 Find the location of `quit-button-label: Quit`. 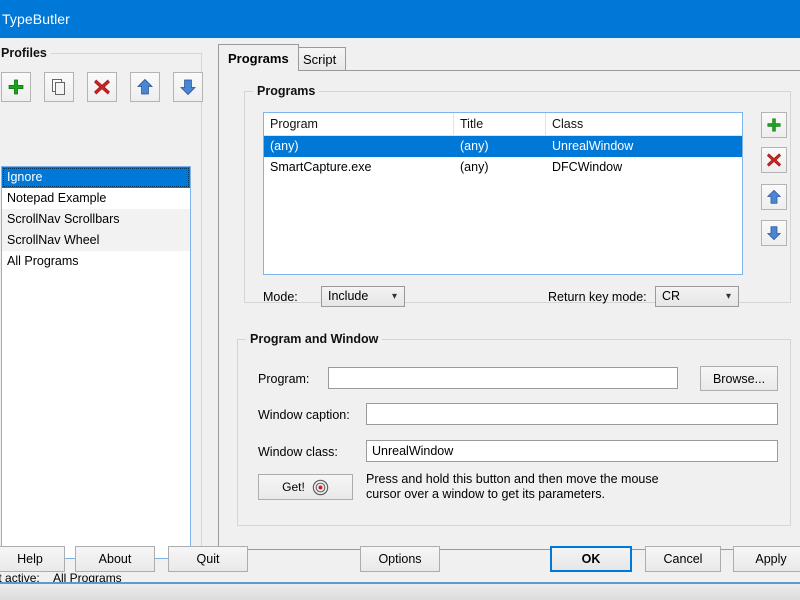

quit-button-label: Quit is located at coordinates (208, 559).